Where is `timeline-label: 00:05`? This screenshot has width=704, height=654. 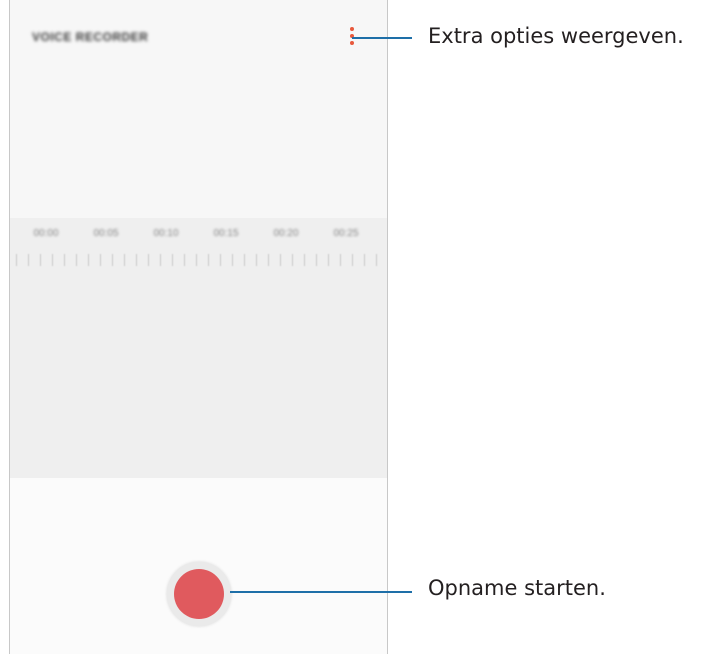 timeline-label: 00:05 is located at coordinates (106, 233).